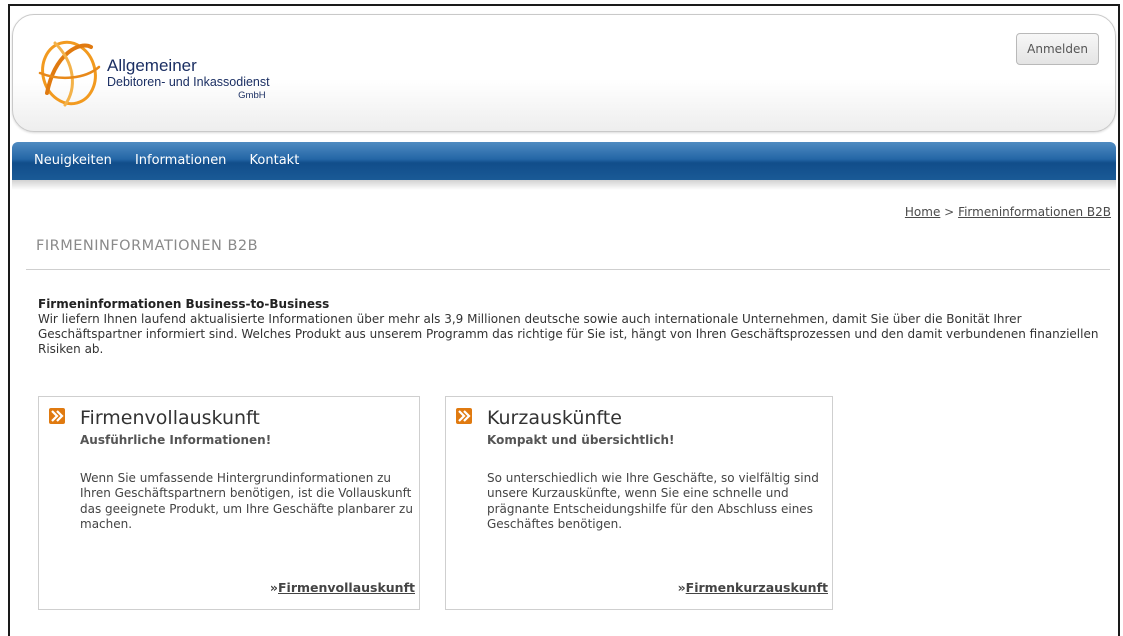 The width and height of the screenshot is (1123, 636). Describe the element at coordinates (184, 304) in the screenshot. I see `intro-heading: Firmeninformationen Business-to-Business` at that location.